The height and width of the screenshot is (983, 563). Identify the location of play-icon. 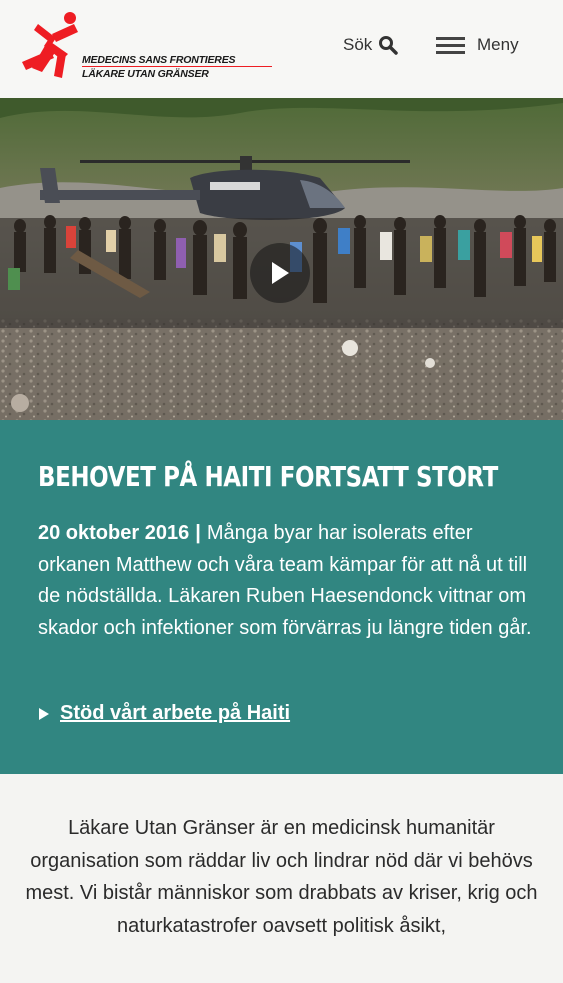
(280, 273).